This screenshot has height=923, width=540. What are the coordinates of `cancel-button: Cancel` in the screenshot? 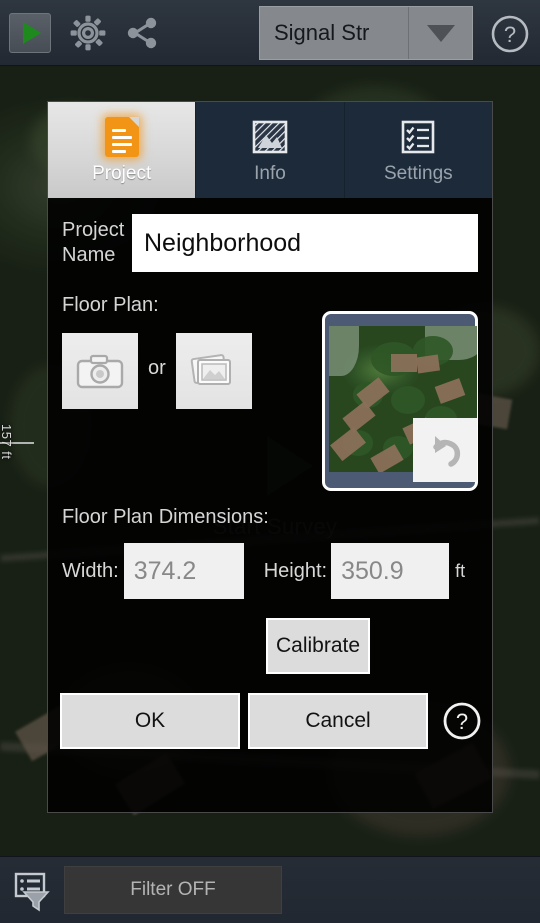 It's located at (338, 721).